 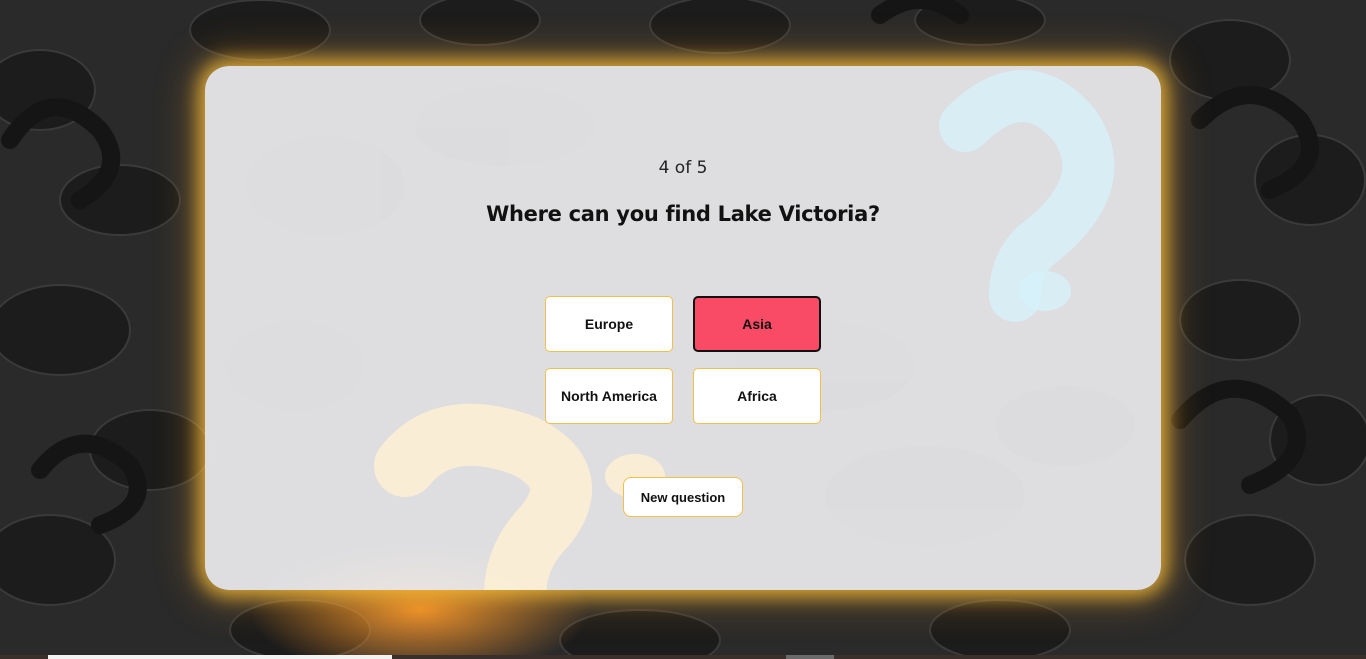 I want to click on bottom-scrollbar, so click(x=683, y=657).